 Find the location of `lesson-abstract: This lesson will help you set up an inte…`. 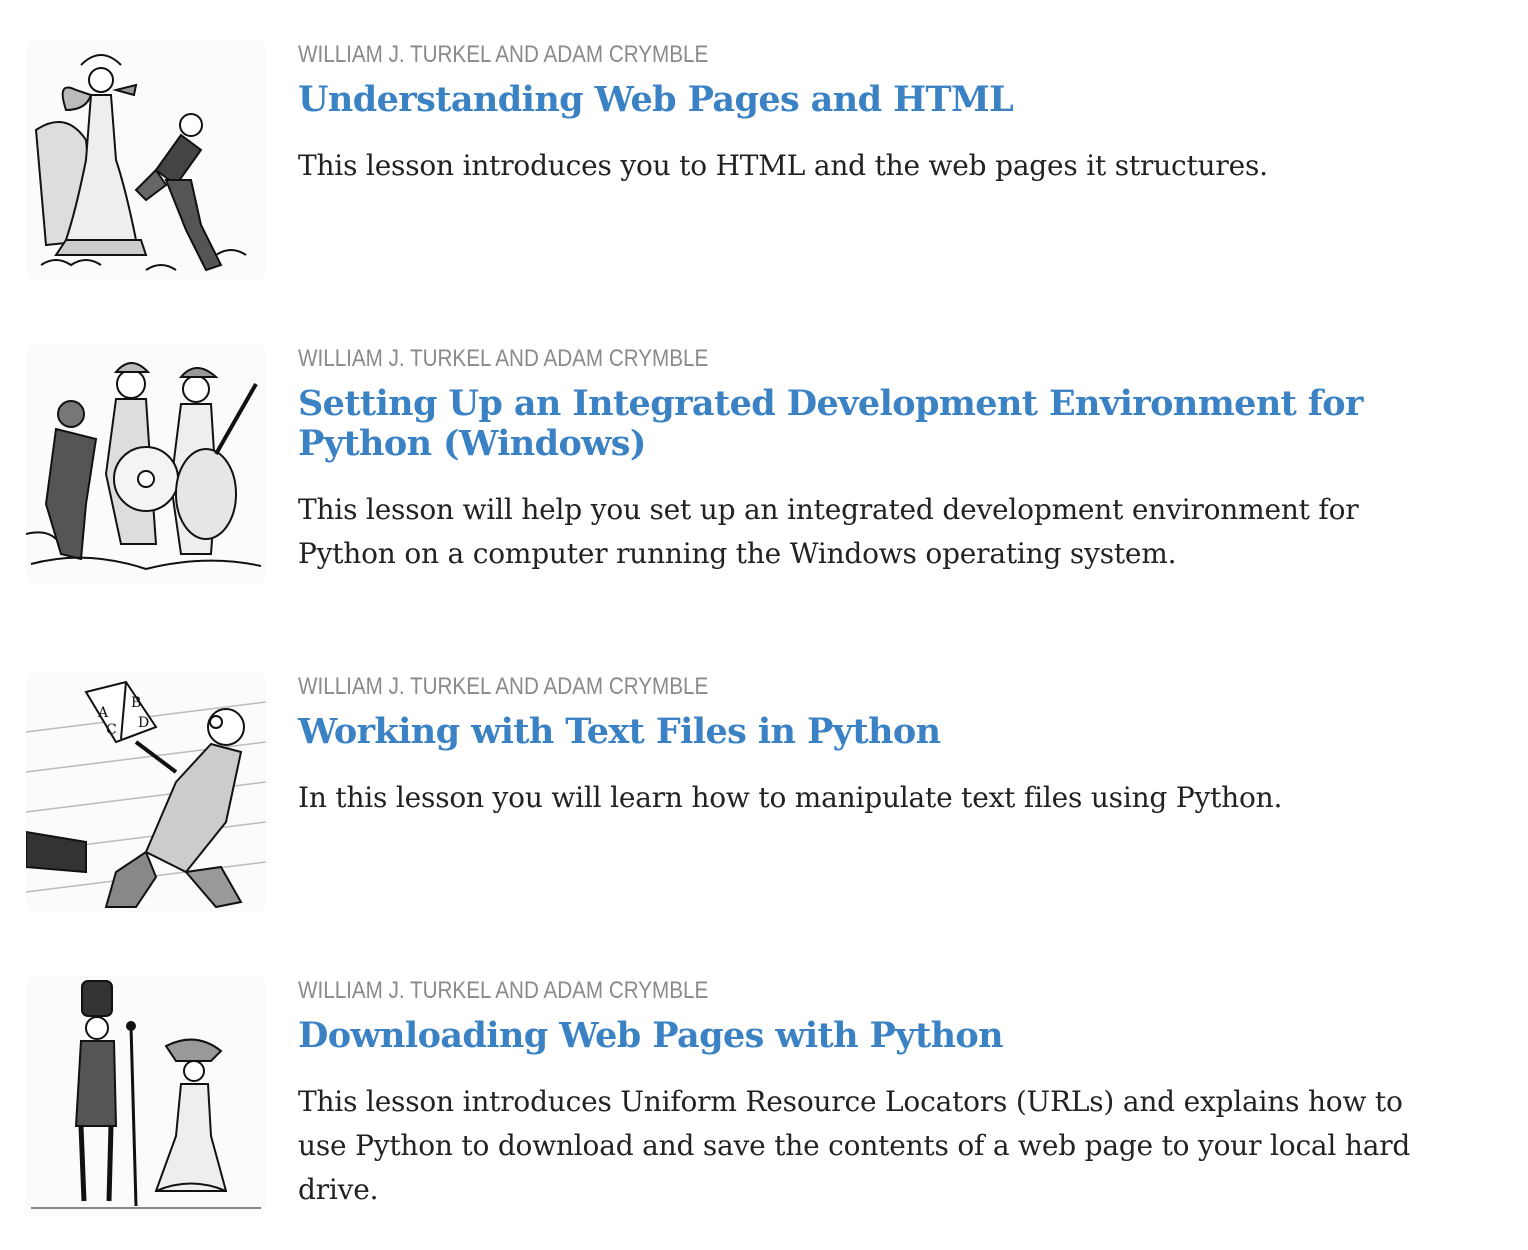

lesson-abstract: This lesson will help you set up an inte… is located at coordinates (828, 531).